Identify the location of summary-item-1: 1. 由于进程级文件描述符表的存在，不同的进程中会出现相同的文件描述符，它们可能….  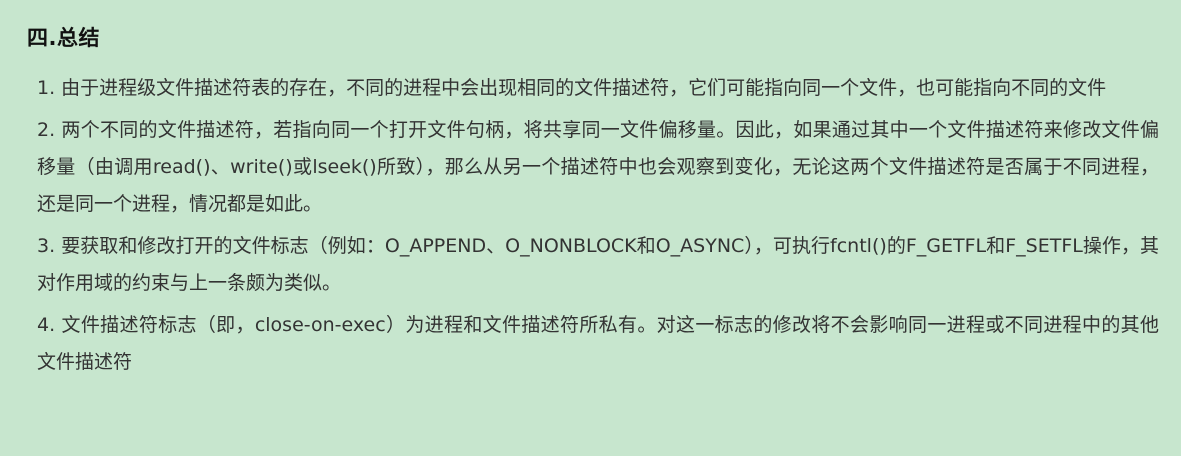
(572, 88).